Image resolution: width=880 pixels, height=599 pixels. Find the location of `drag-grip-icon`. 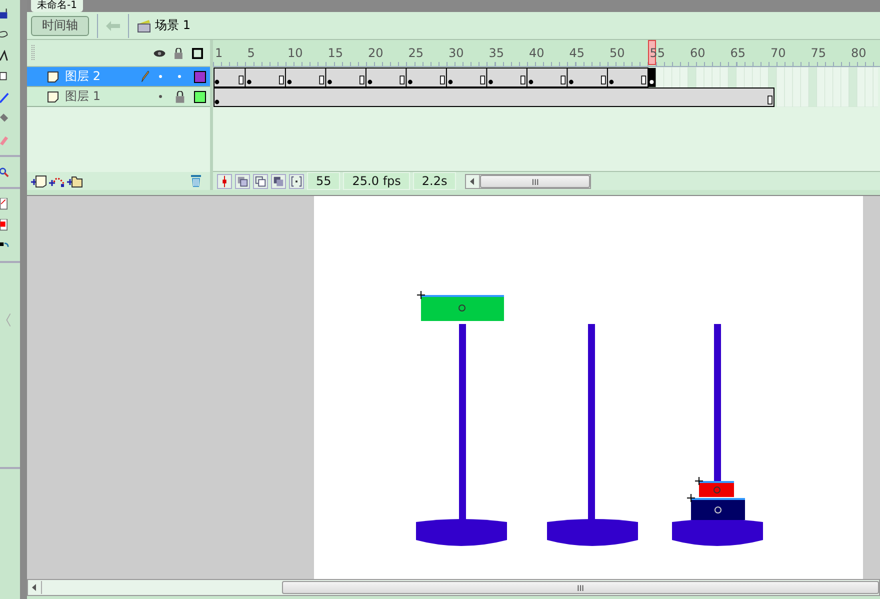

drag-grip-icon is located at coordinates (33, 53).